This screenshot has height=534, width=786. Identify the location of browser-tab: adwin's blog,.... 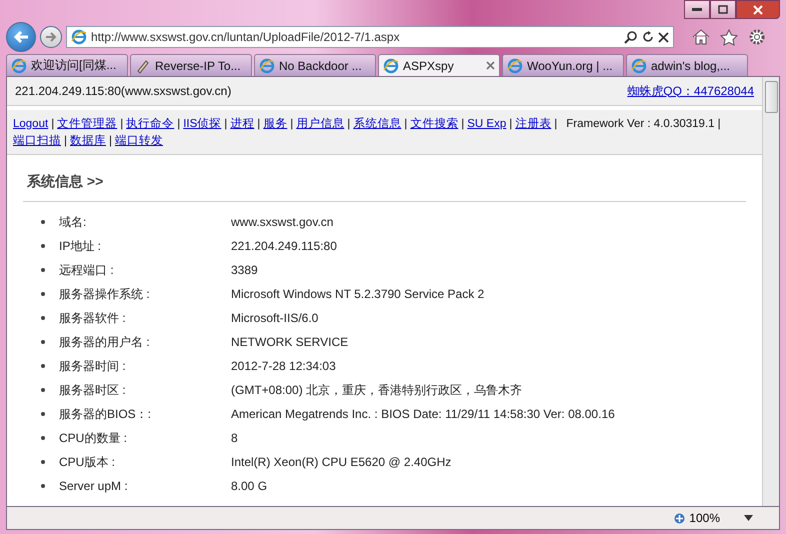
(687, 65).